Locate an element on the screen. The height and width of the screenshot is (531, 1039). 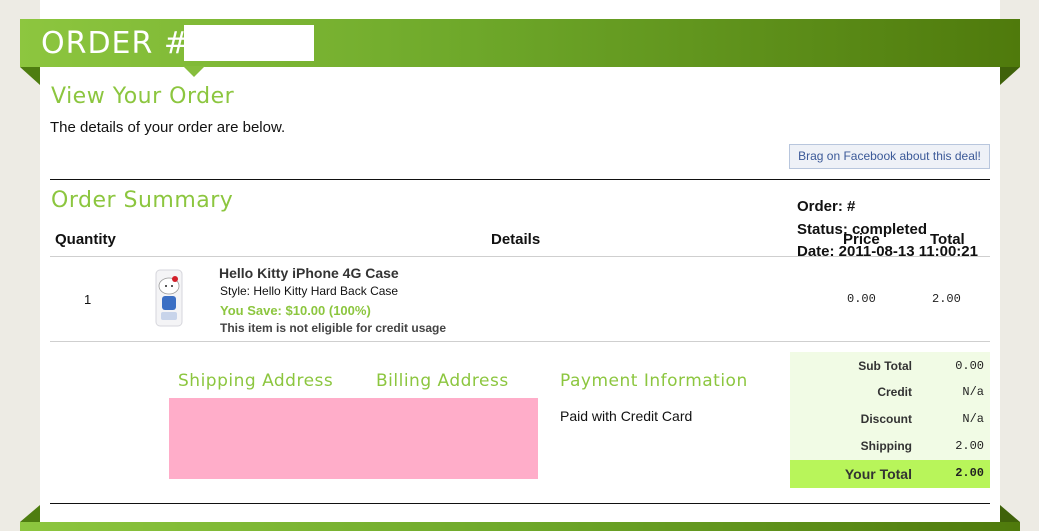
address-redaction is located at coordinates (353, 438).